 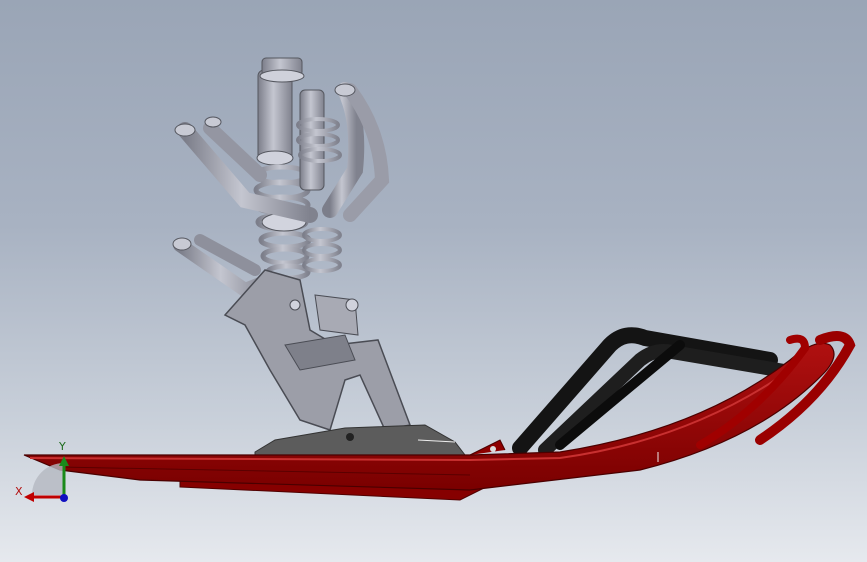 What do you see at coordinates (29, 497) in the screenshot?
I see `x-axis-arrowhead` at bounding box center [29, 497].